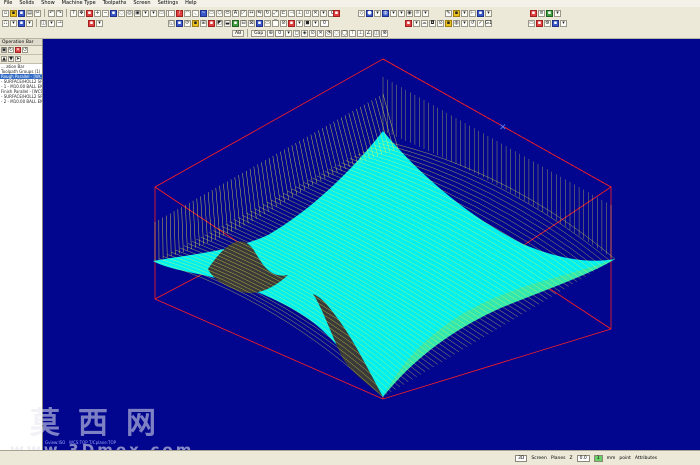 The height and width of the screenshot is (465, 700). I want to click on red-icon: ▪, so click(533, 13).